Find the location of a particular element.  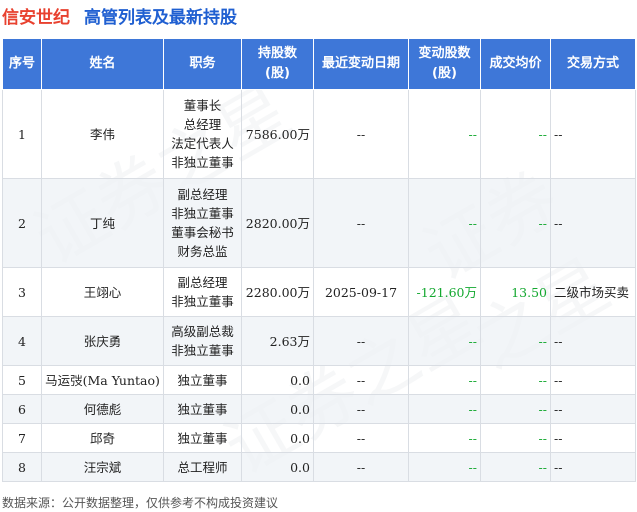

role-line: 法定代表人 is located at coordinates (202, 143).